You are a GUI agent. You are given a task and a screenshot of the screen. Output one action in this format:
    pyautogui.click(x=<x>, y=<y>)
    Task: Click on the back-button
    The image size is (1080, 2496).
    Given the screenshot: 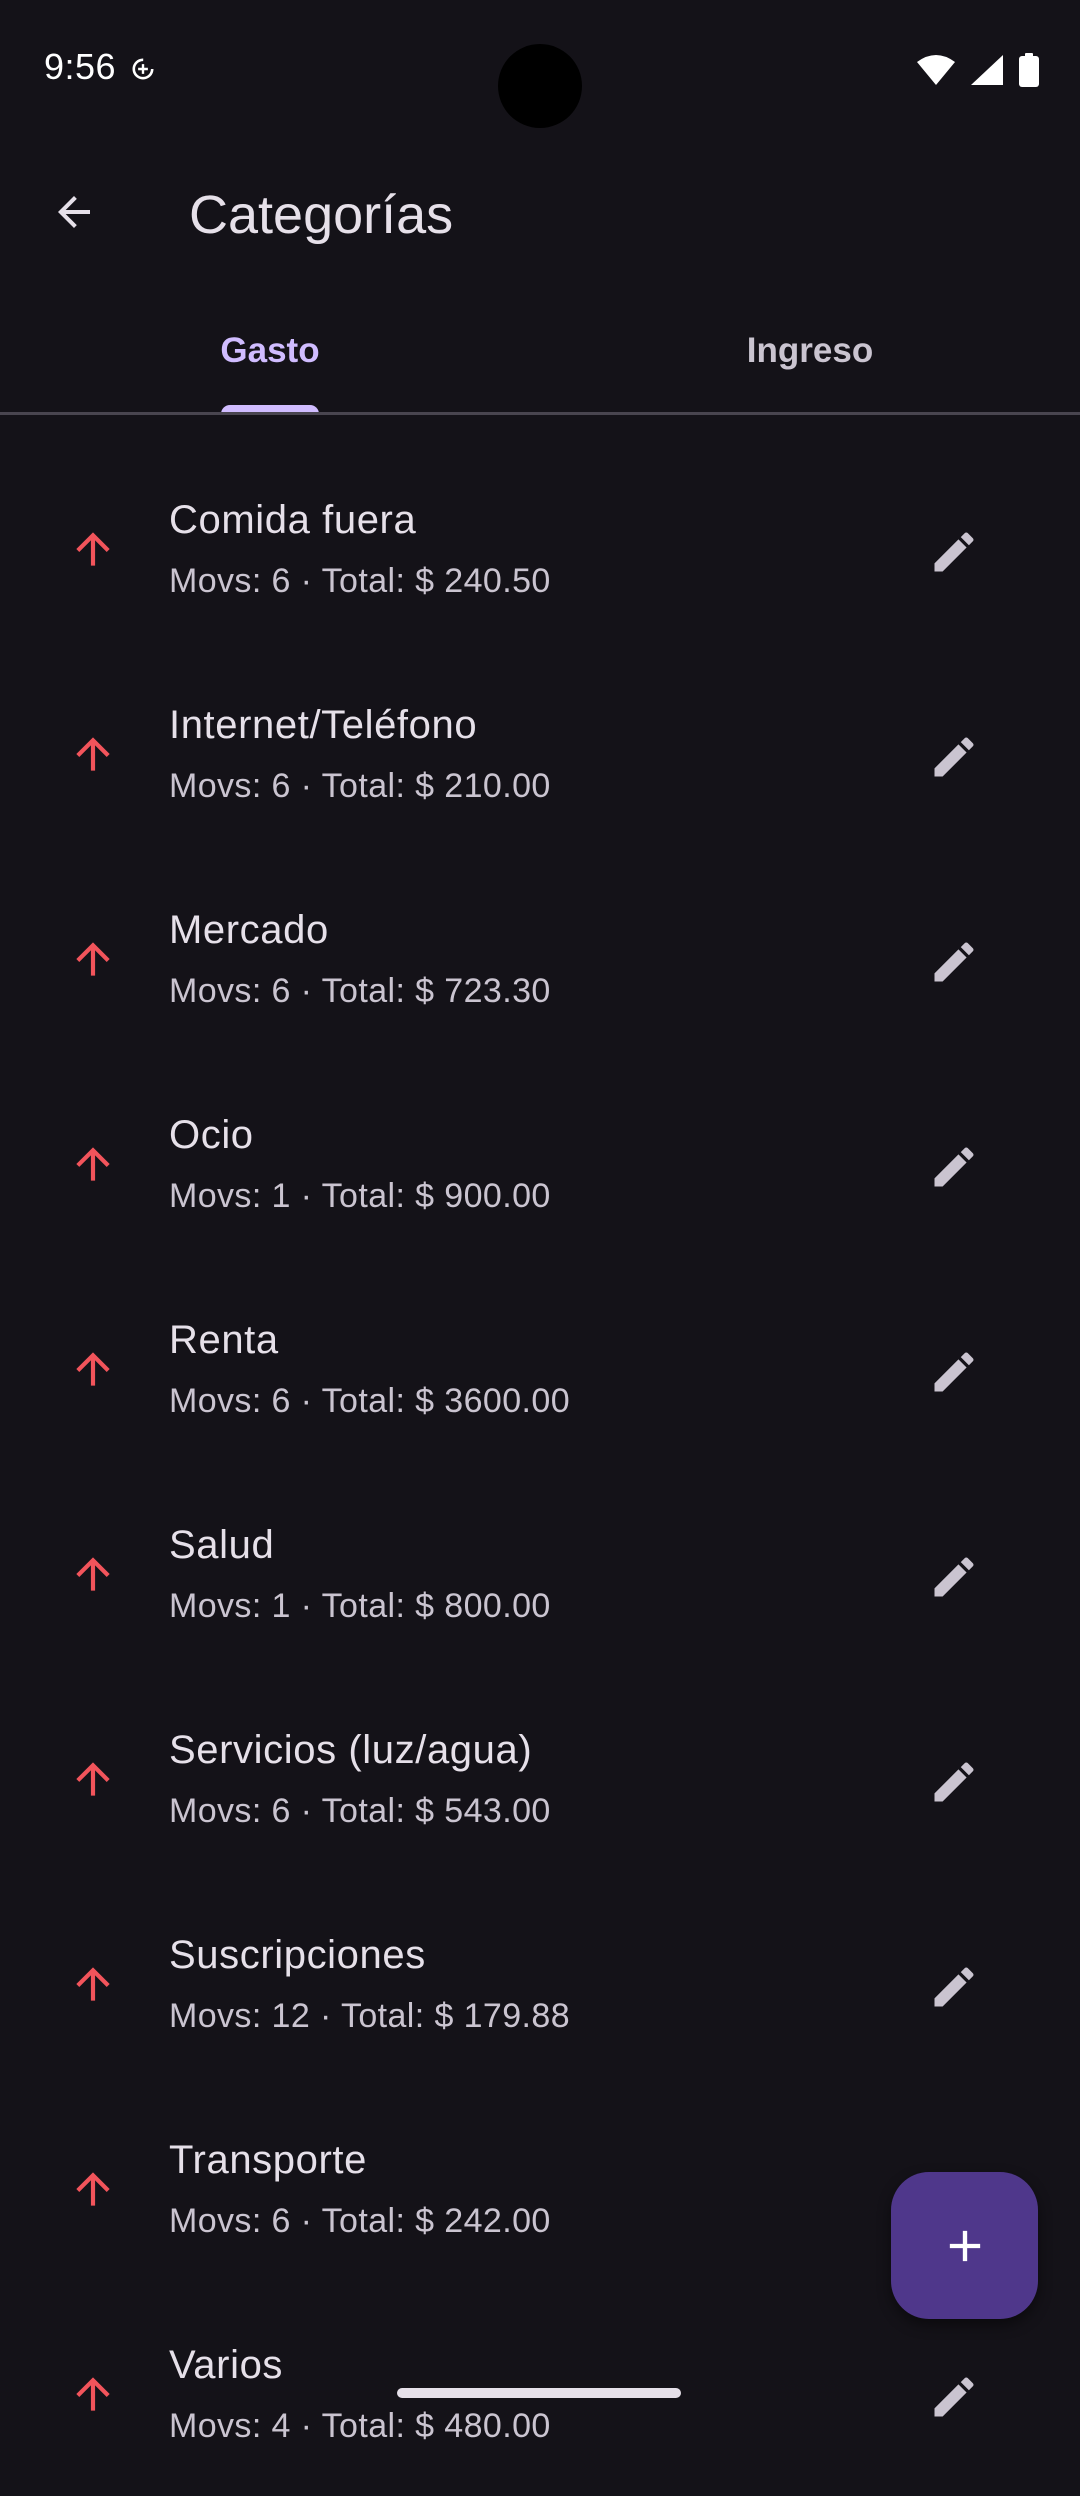 What is the action you would take?
    pyautogui.click(x=74, y=212)
    